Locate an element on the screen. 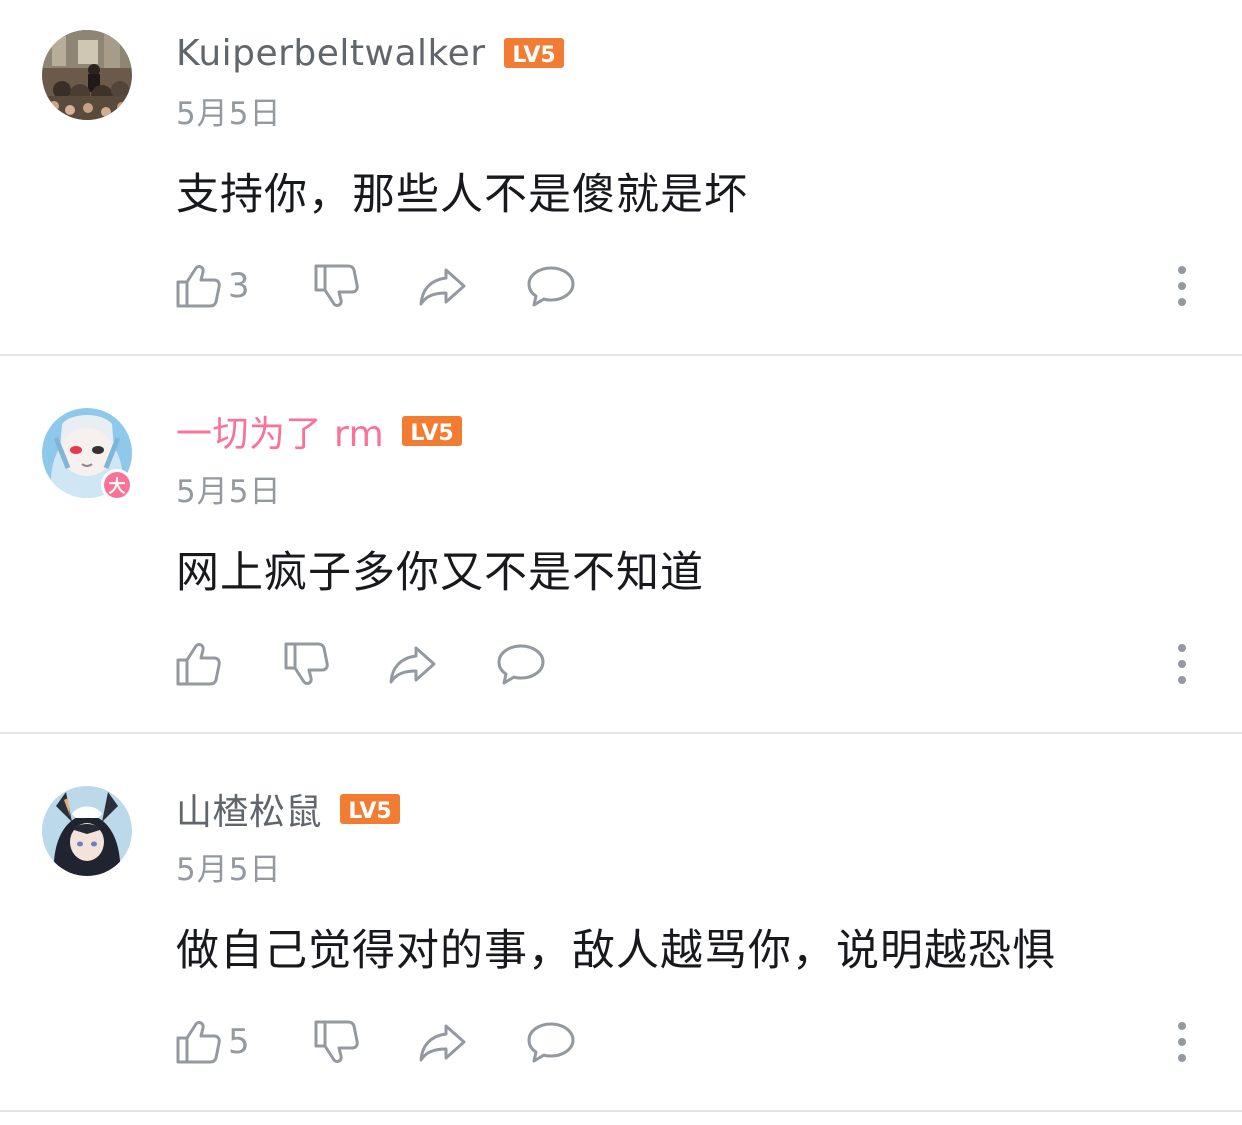 Image resolution: width=1242 pixels, height=1125 pixels. like-count: 3 is located at coordinates (239, 286).